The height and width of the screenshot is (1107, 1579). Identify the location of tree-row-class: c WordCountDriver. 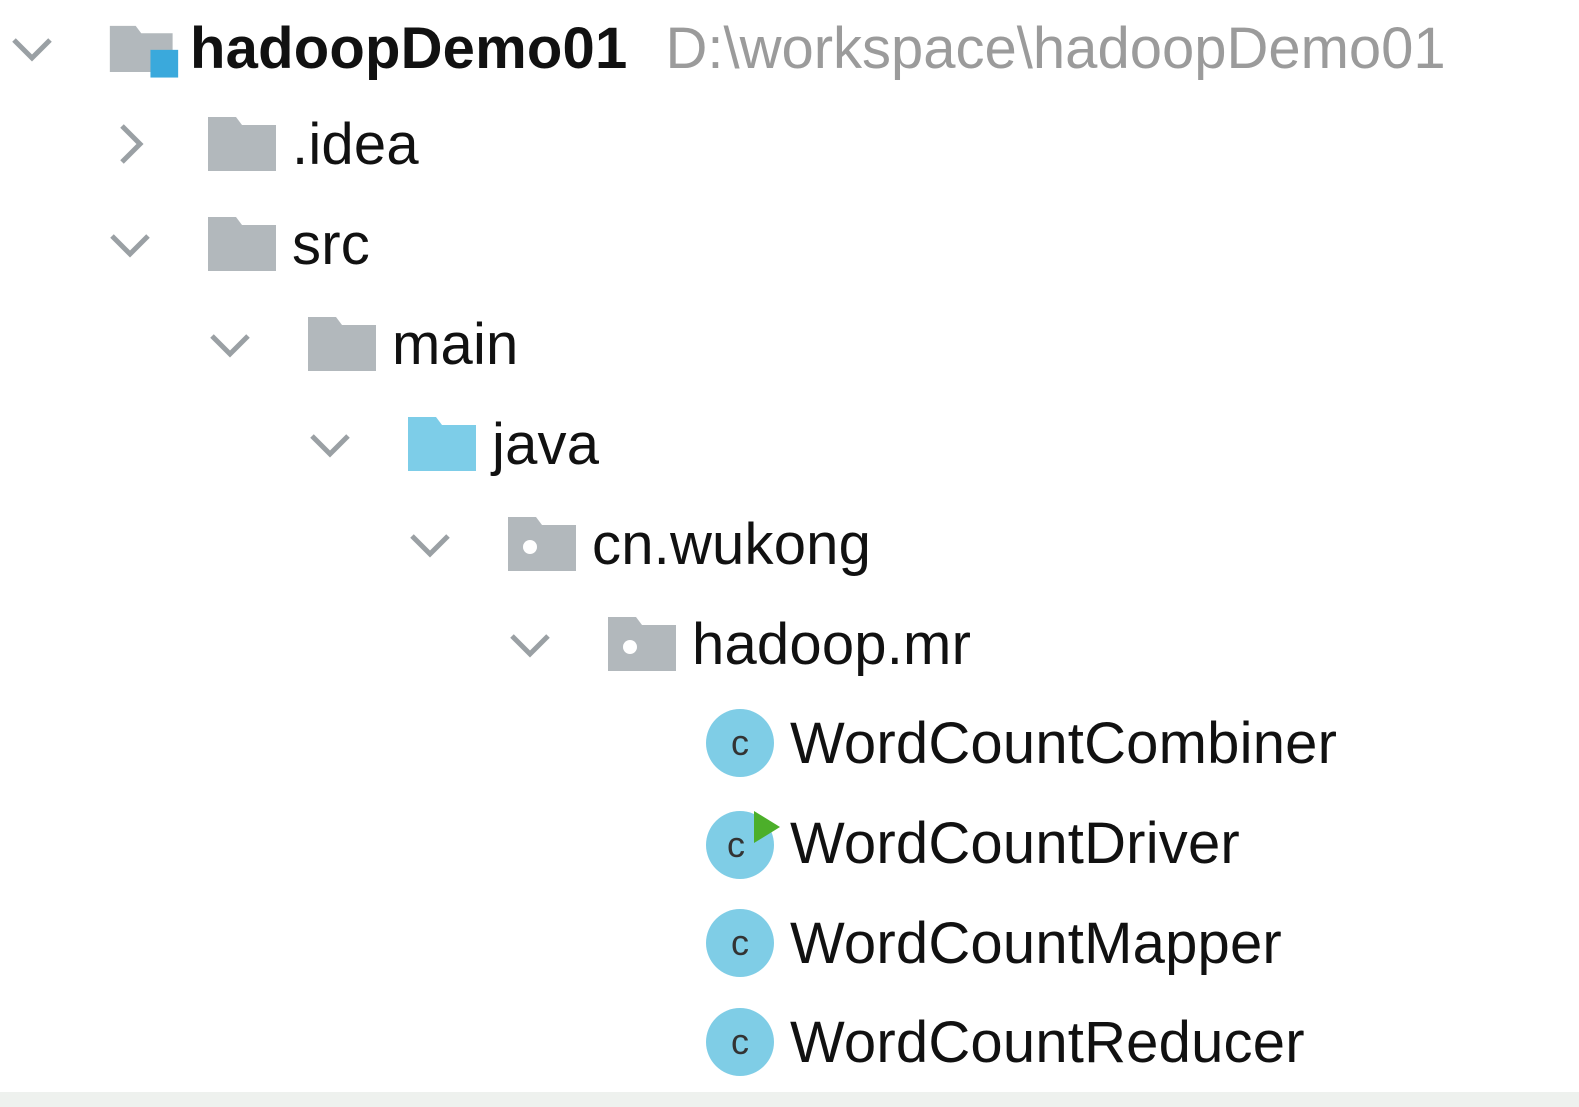
(1141, 843).